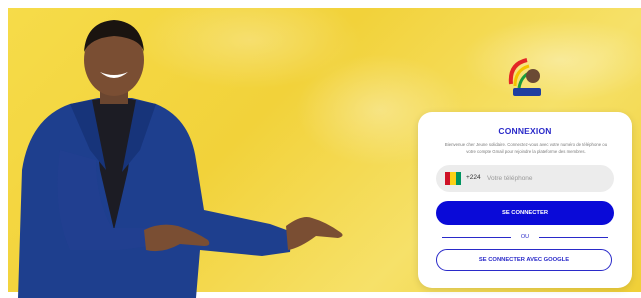  I want to click on phone-field: +224, so click(525, 178).